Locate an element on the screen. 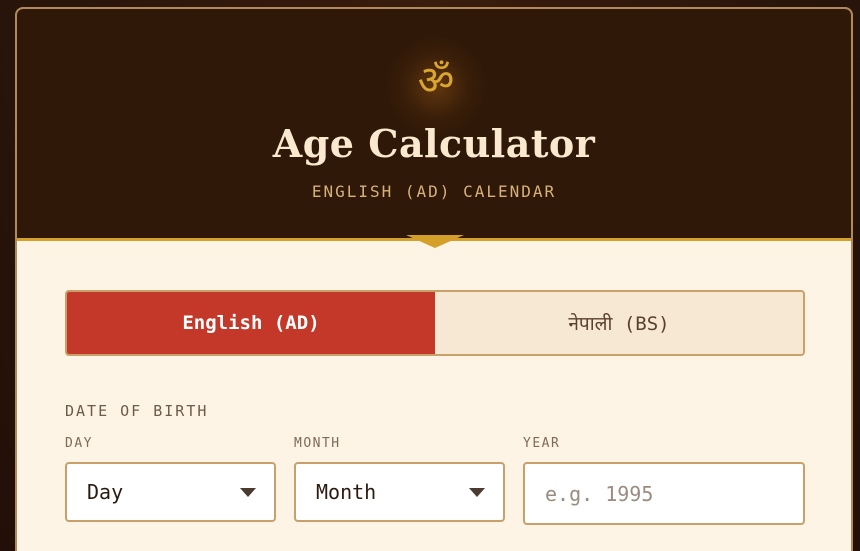 The image size is (860, 551). day-label: DAY is located at coordinates (79, 443).